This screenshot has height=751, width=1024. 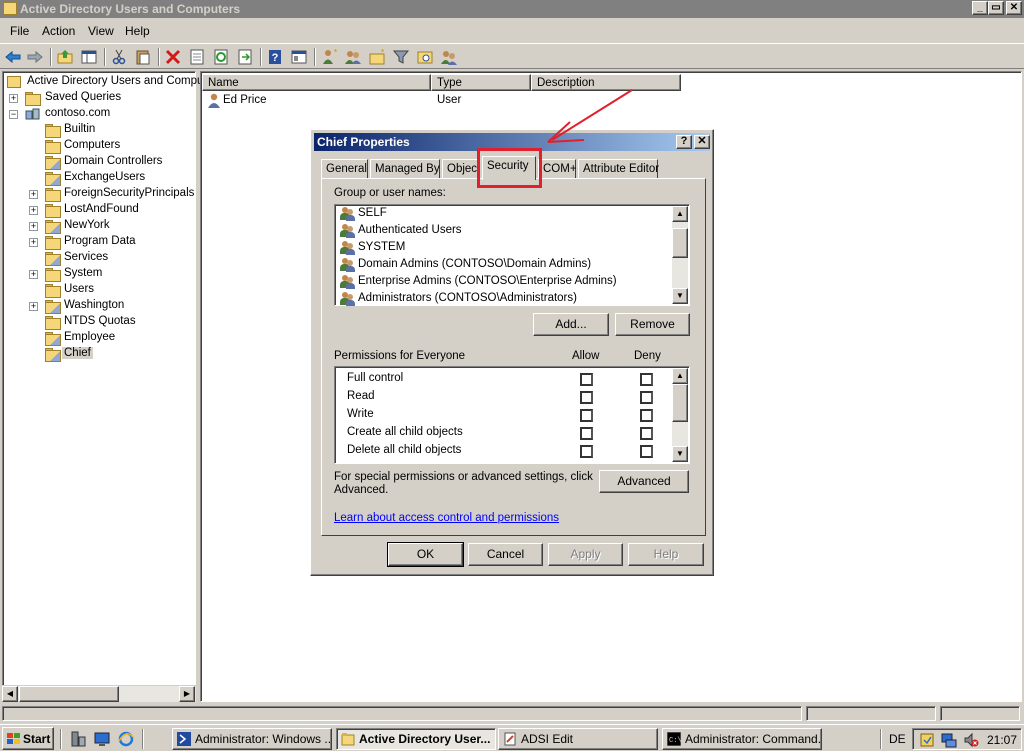 I want to click on column-header-type: Type, so click(x=481, y=82).